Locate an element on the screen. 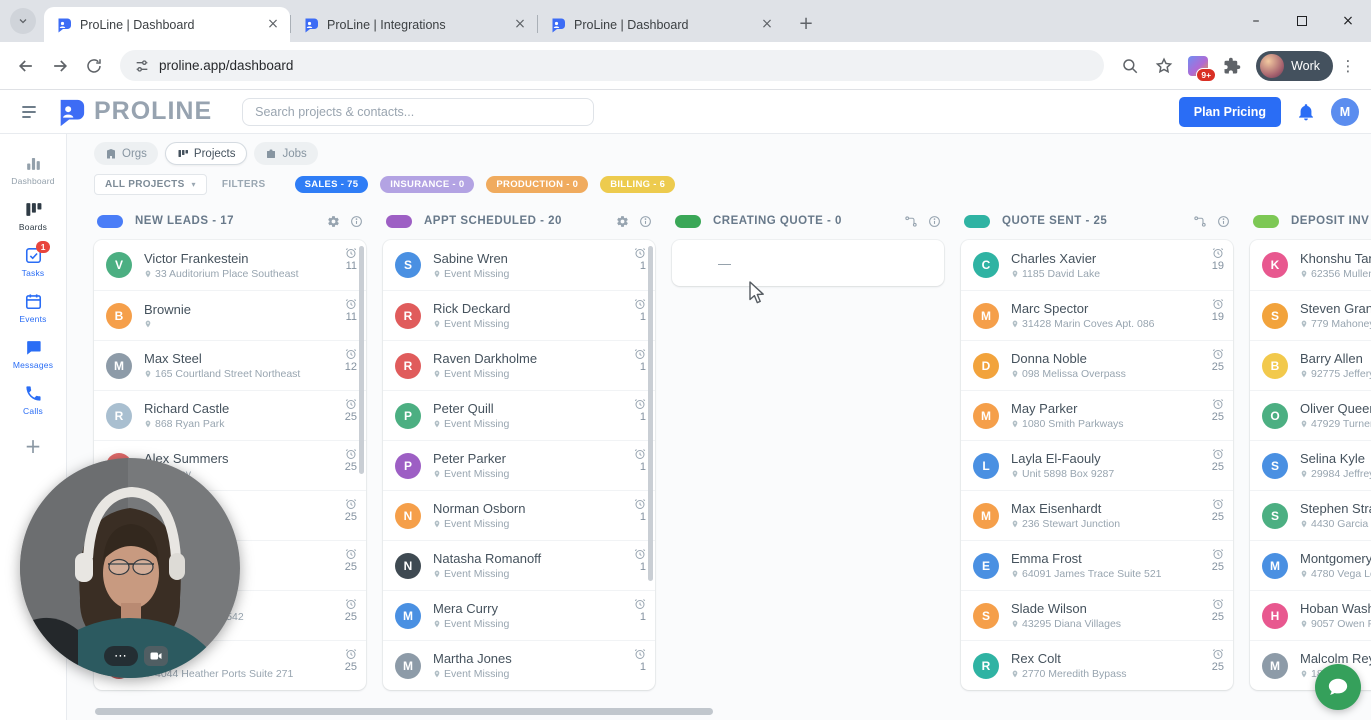  contact-card: S Stephen Stra 4430 Garcia is located at coordinates (1310, 515).